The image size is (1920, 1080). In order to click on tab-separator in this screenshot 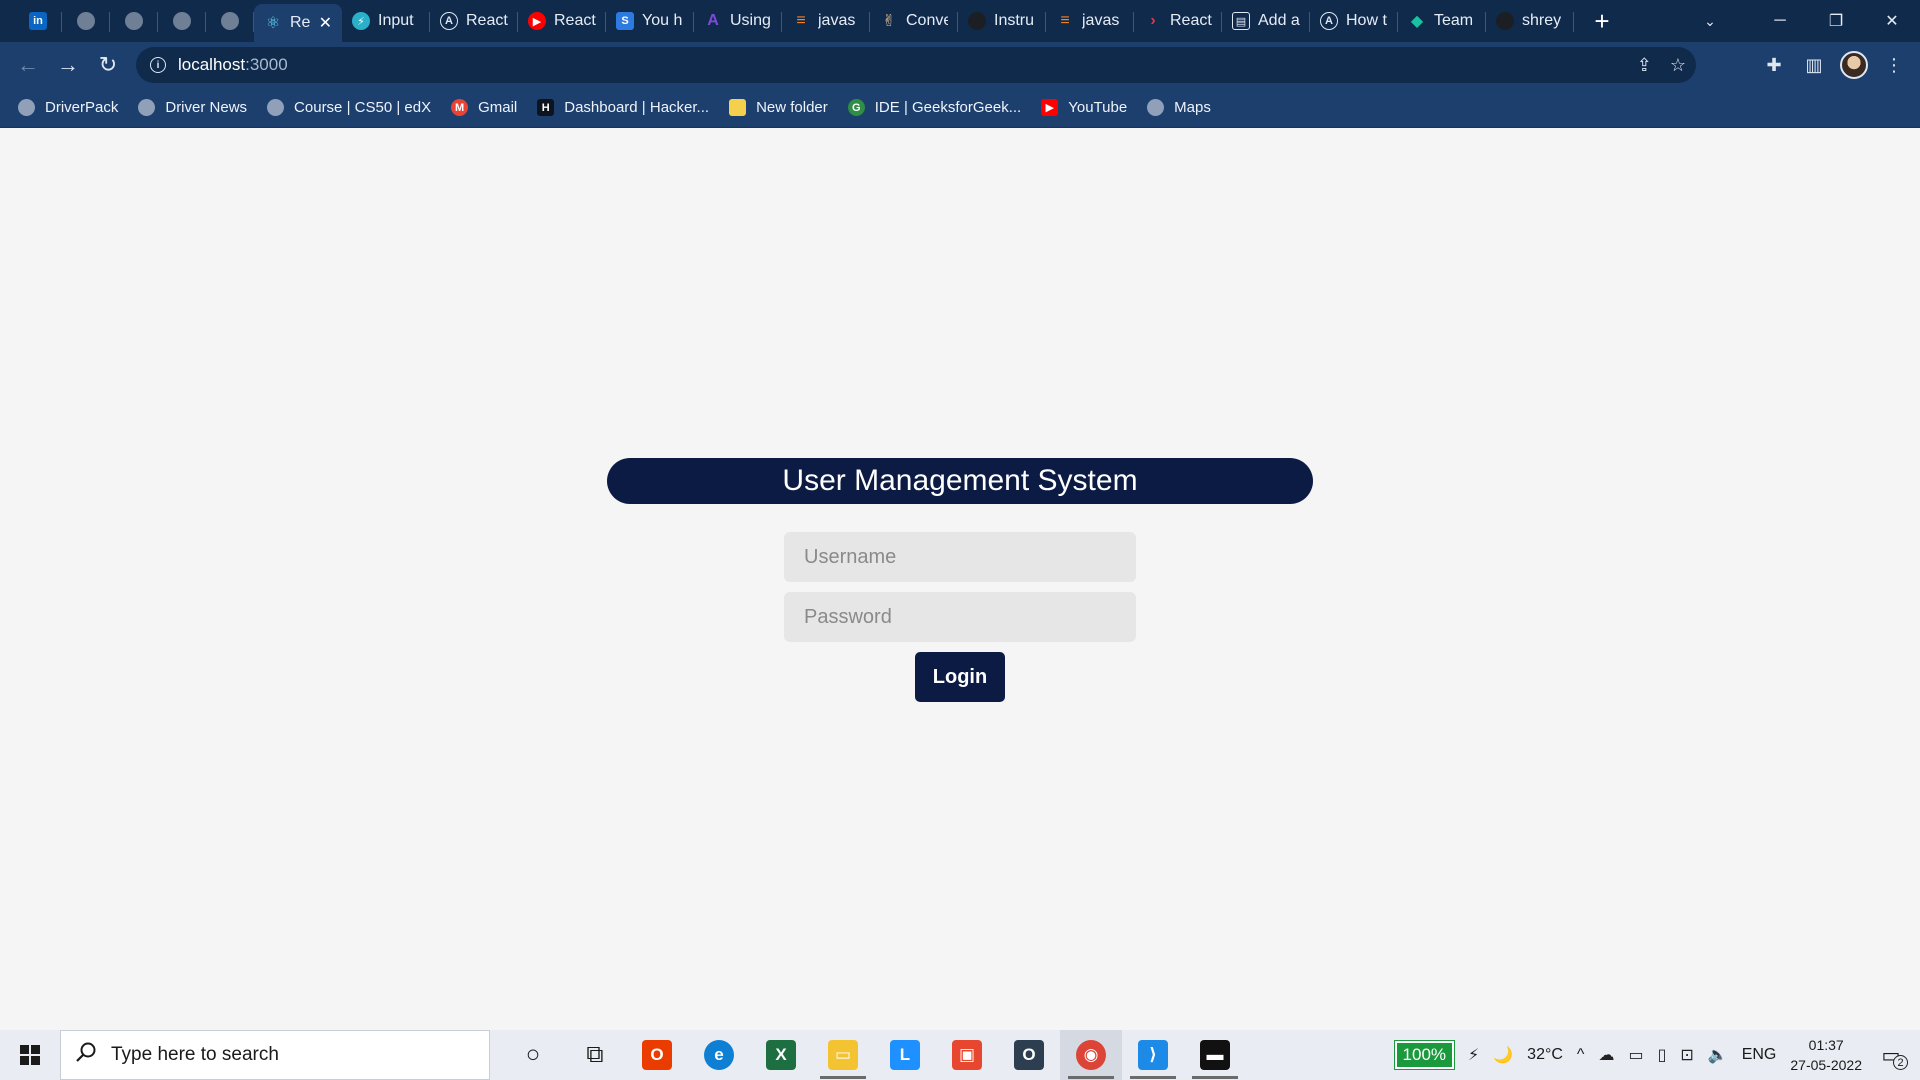, I will do `click(1573, 22)`.